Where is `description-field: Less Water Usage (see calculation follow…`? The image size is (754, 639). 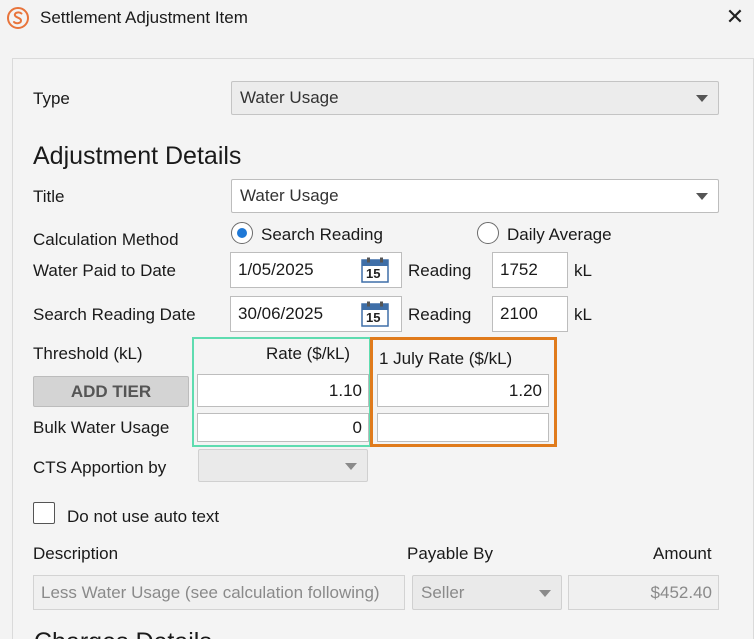 description-field: Less Water Usage (see calculation follow… is located at coordinates (219, 592).